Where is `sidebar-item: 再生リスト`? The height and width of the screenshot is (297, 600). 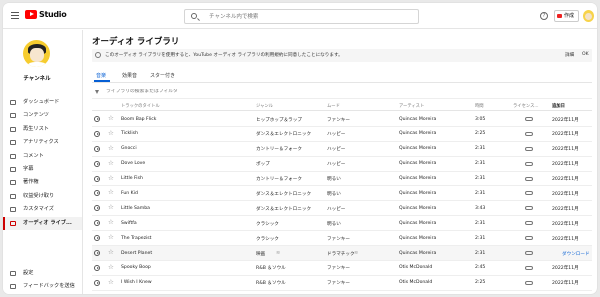
sidebar-item: 再生リスト is located at coordinates (42, 129).